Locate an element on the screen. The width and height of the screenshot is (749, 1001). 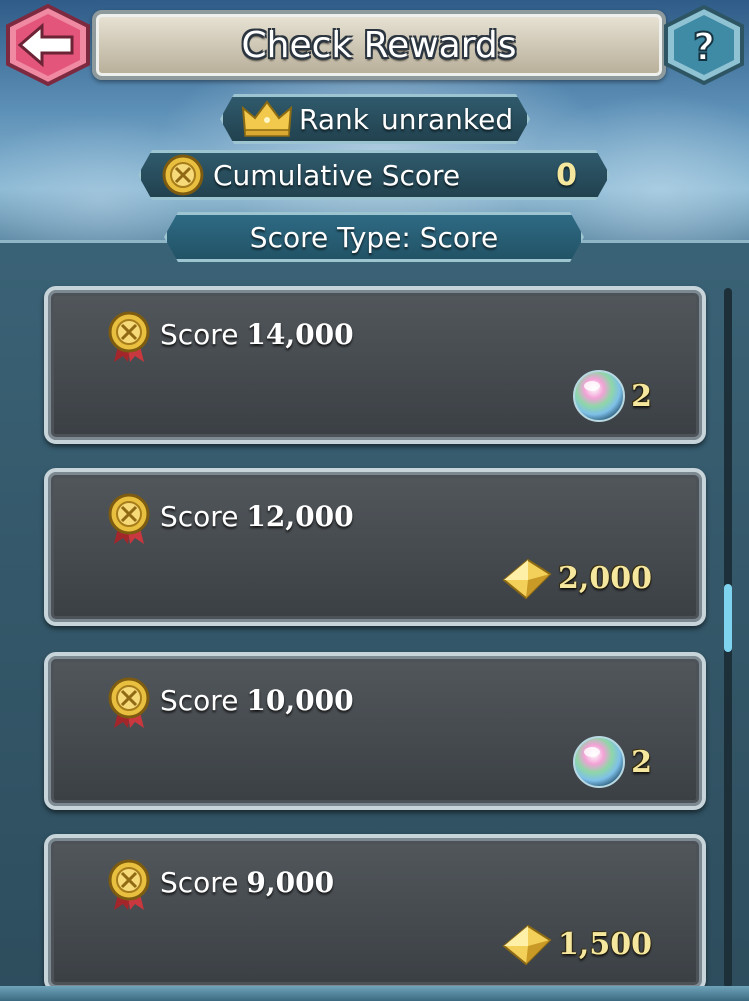
rank-value: unranked is located at coordinates (447, 119).